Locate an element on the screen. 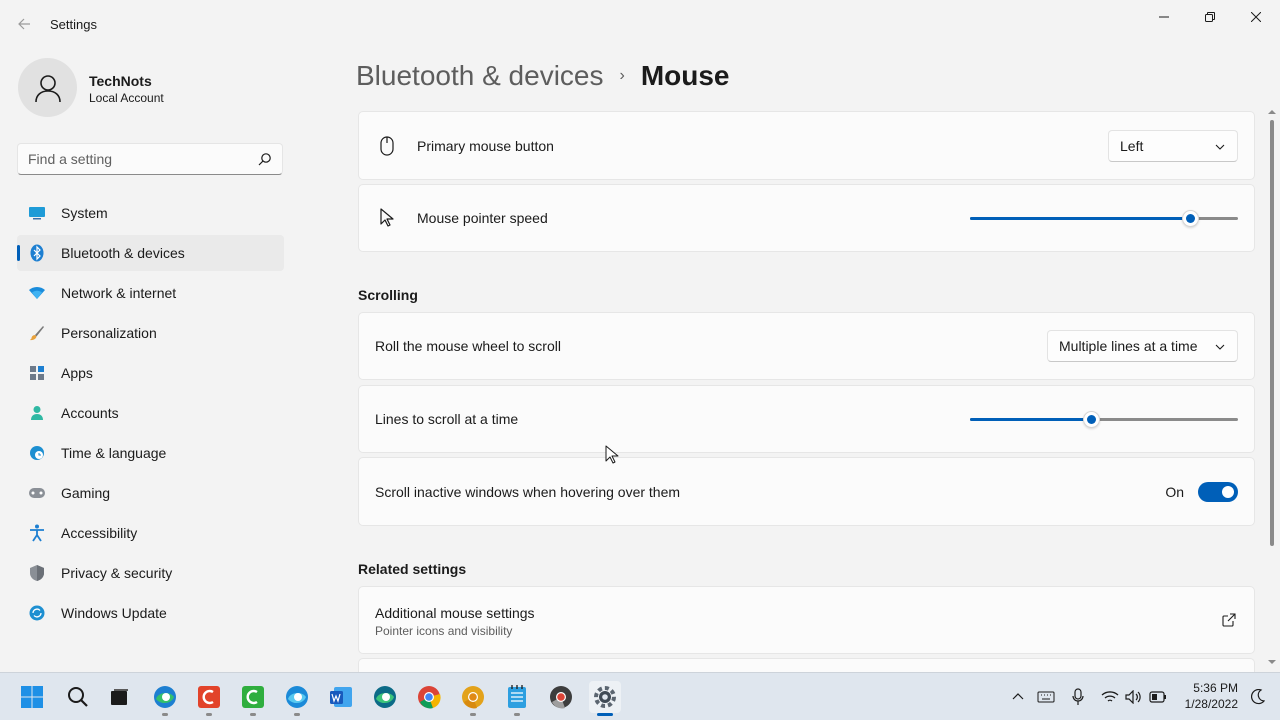  brush-icon is located at coordinates (37, 333).